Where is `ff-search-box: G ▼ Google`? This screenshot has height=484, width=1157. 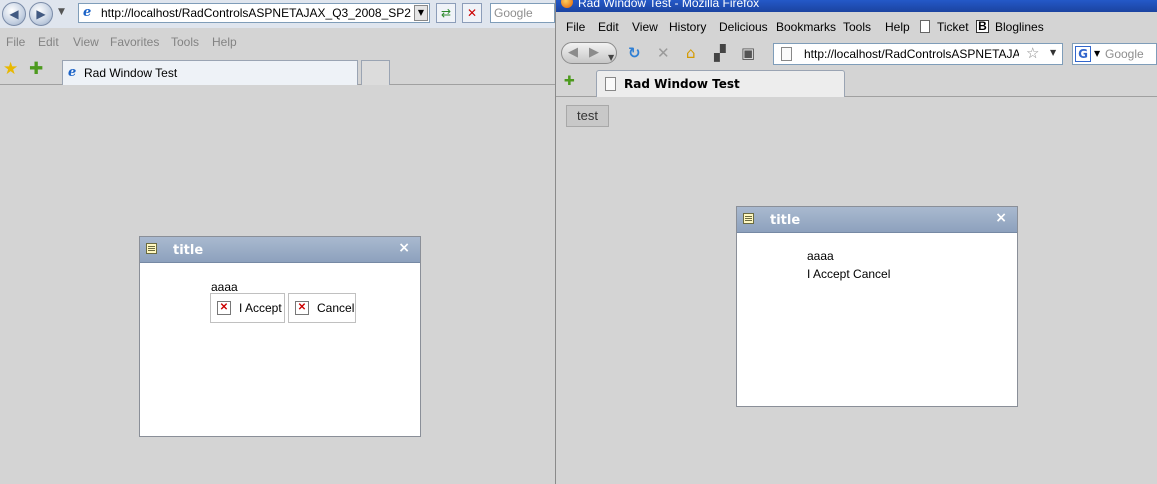
ff-search-box: G ▼ Google is located at coordinates (1114, 54).